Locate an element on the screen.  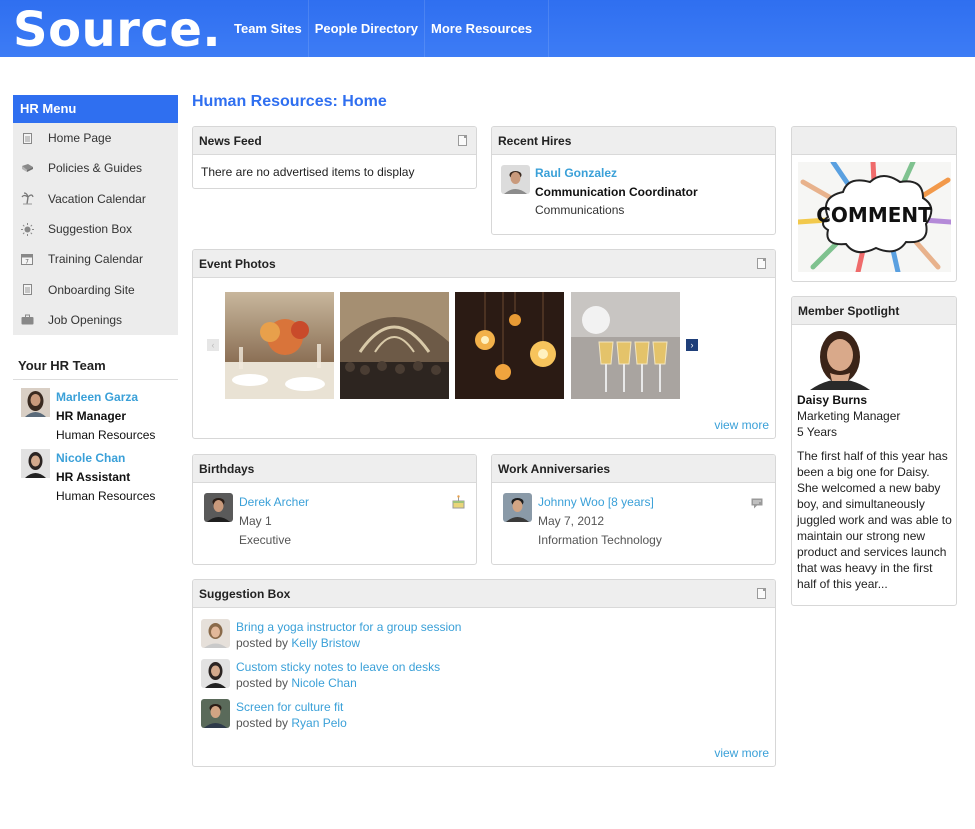
hr-menu-home-page: Home Page is located at coordinates (95, 138).